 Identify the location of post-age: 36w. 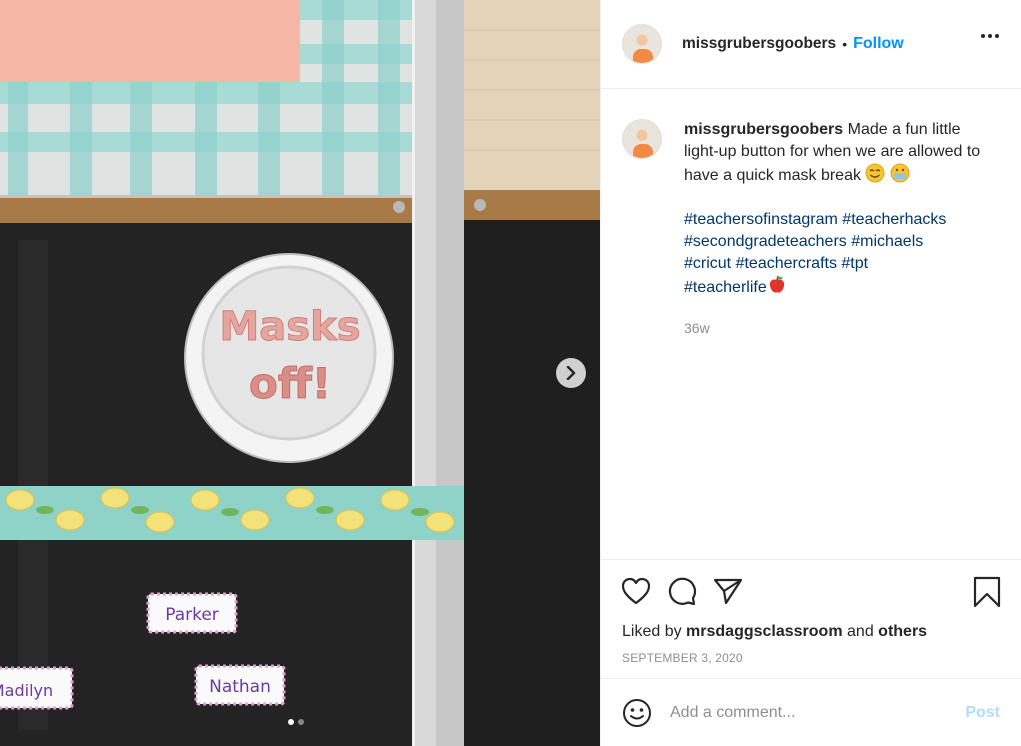
(836, 328).